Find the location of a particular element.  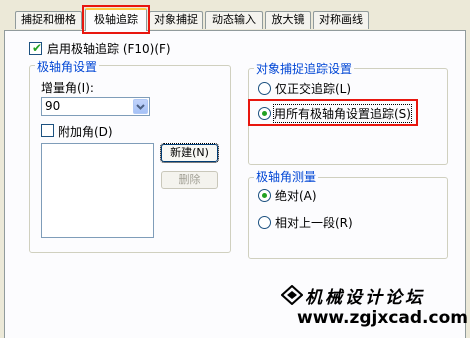

tab-magnifier: 放大镜 is located at coordinates (288, 20).